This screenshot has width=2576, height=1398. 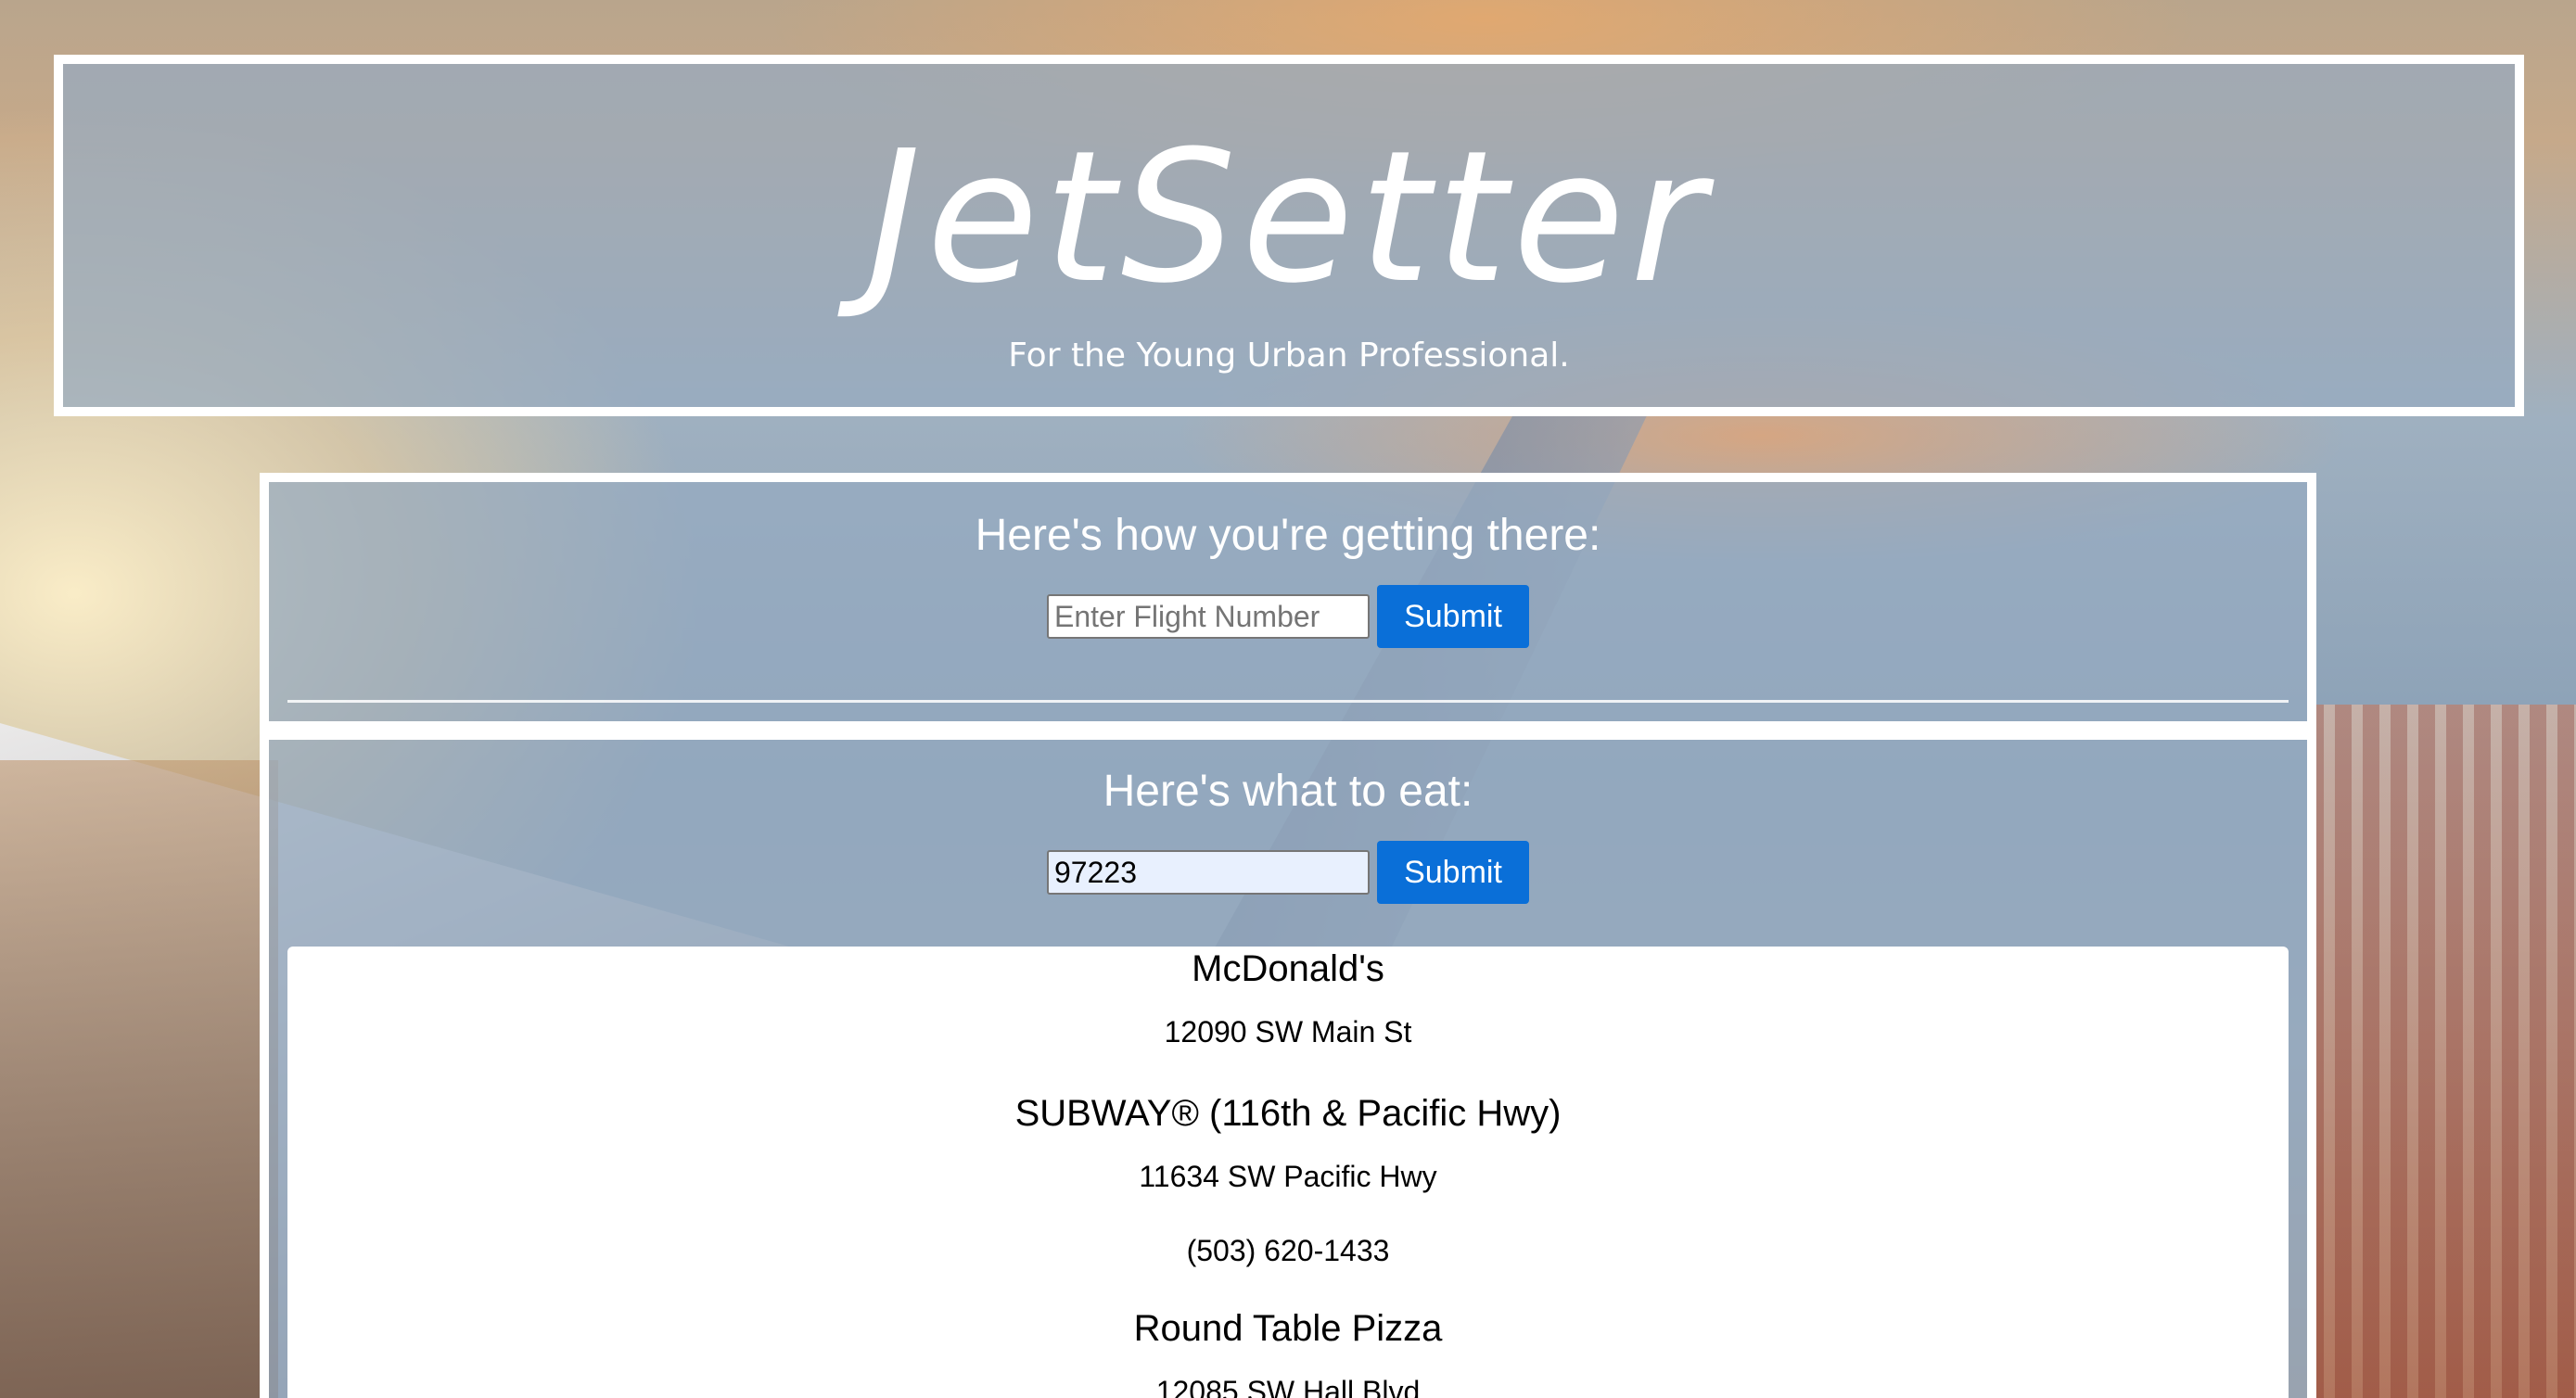 What do you see at coordinates (1288, 1386) in the screenshot?
I see `restaurant-address: 12085 SW Hall Blvd` at bounding box center [1288, 1386].